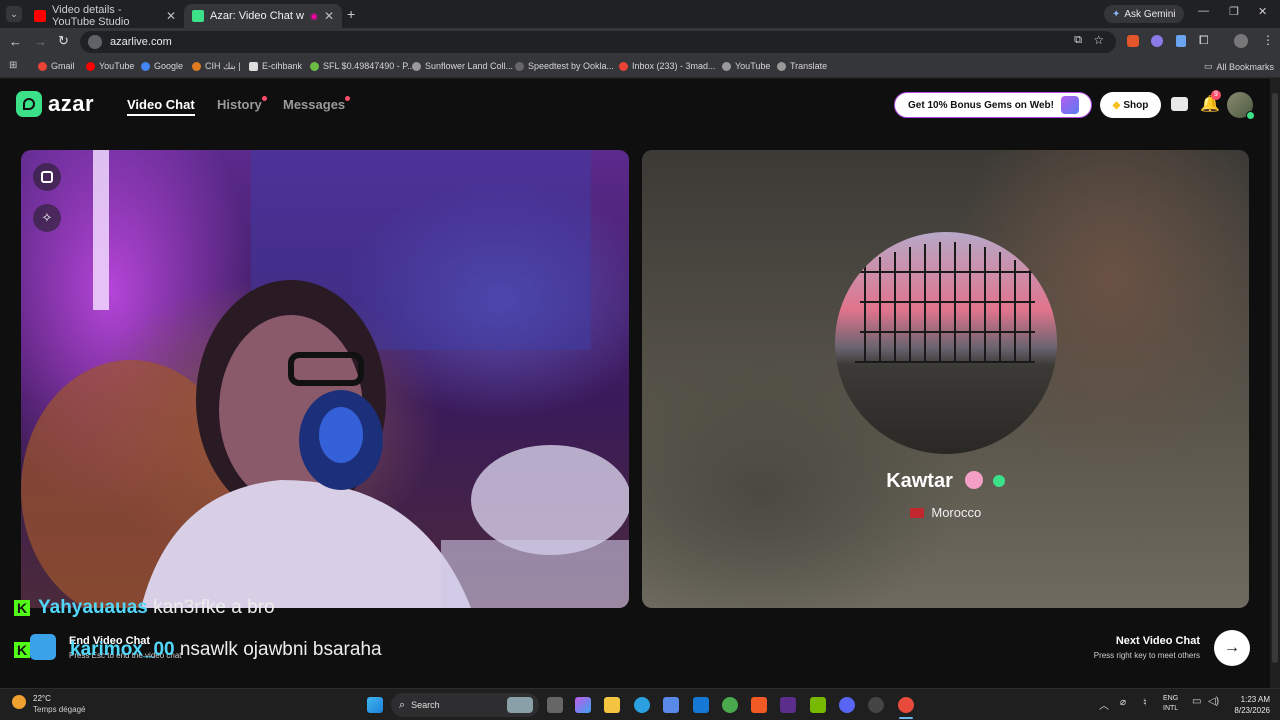 This screenshot has width=1280, height=720. Describe the element at coordinates (1157, 641) in the screenshot. I see `next-video-chat-title: Next Video Chat` at that location.